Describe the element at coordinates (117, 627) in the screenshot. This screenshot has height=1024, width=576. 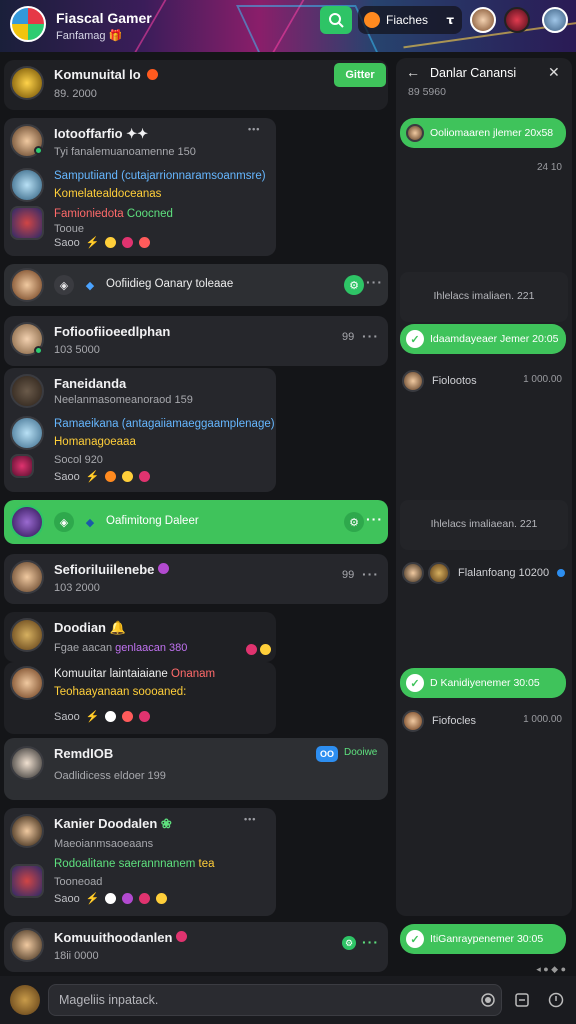
I see `bell-icon: 🔔` at that location.